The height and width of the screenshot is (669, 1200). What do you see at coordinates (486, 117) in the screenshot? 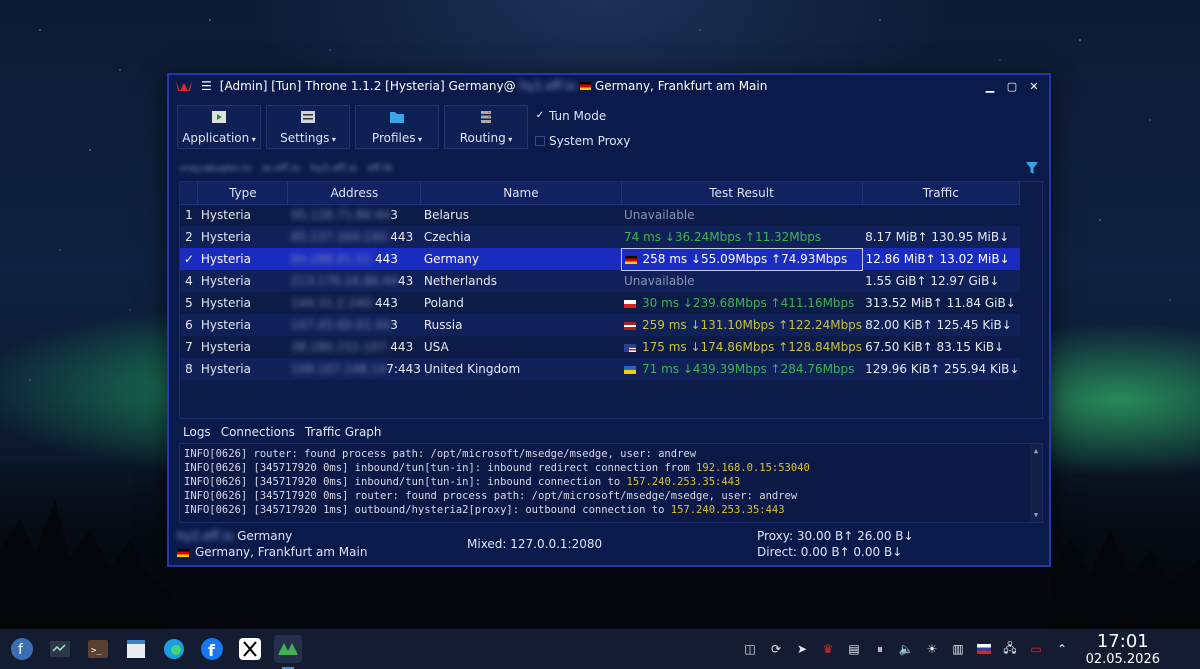
I see `routing-server-icon` at bounding box center [486, 117].